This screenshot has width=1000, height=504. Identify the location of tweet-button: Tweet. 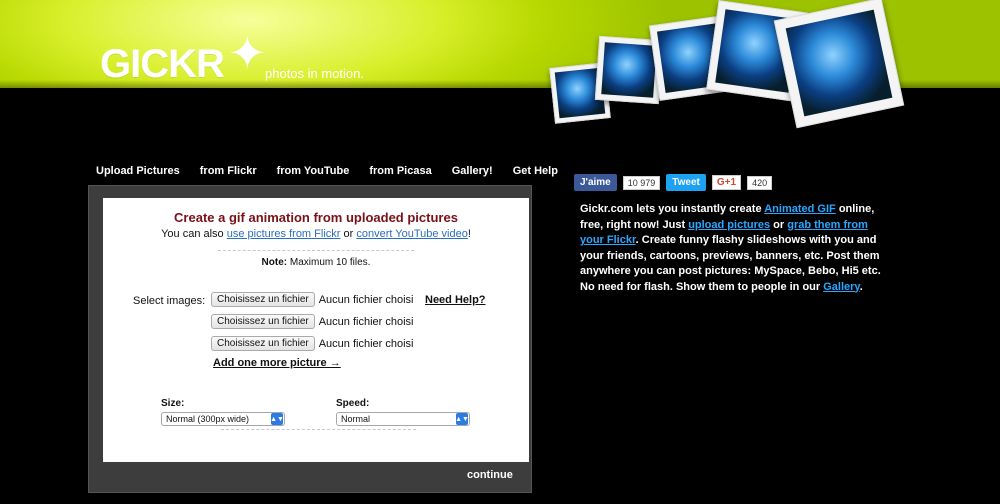
(686, 182).